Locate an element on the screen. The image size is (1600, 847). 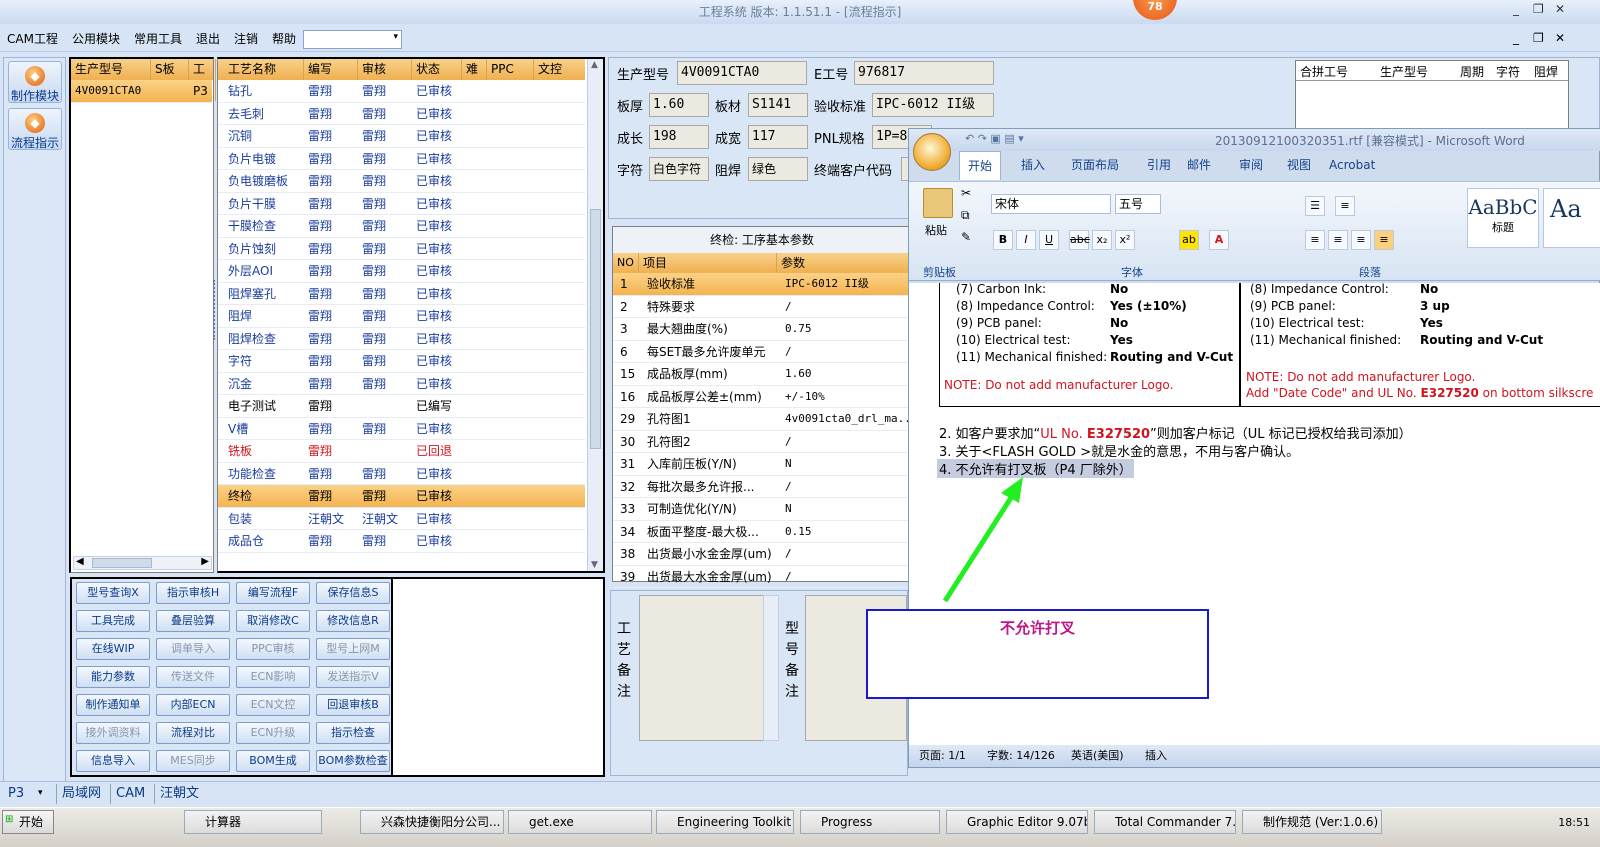
col-reviewer: 审核 is located at coordinates (385, 69).